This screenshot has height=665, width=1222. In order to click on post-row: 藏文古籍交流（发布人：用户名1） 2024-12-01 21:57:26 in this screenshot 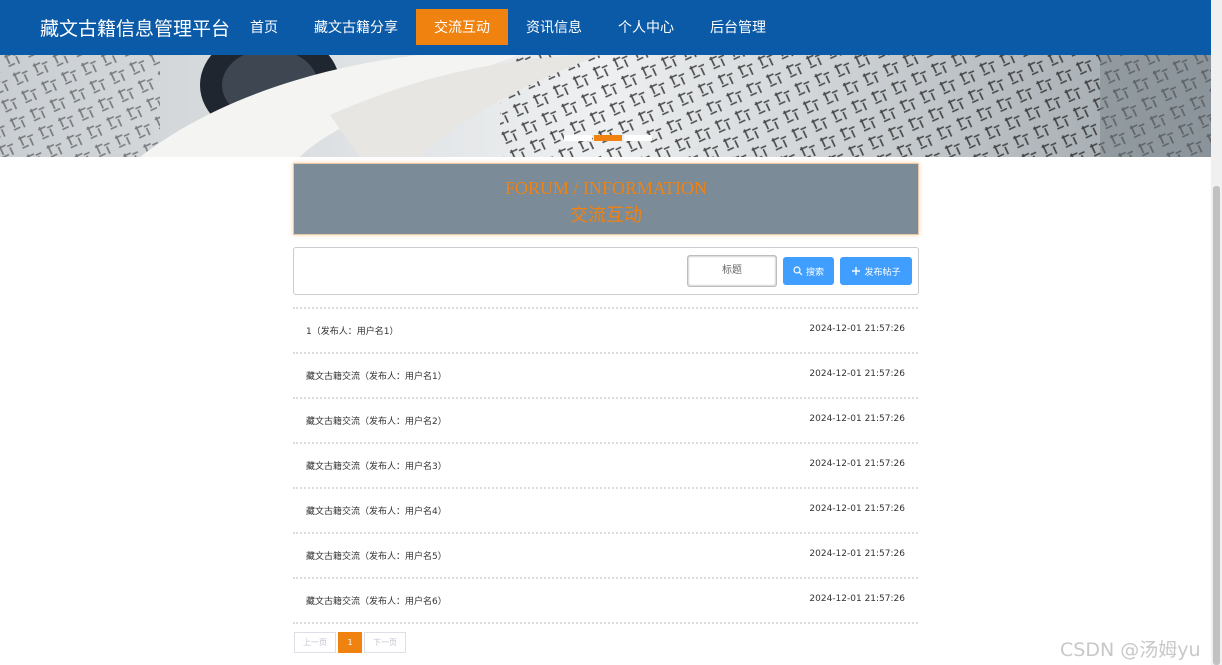, I will do `click(605, 374)`.